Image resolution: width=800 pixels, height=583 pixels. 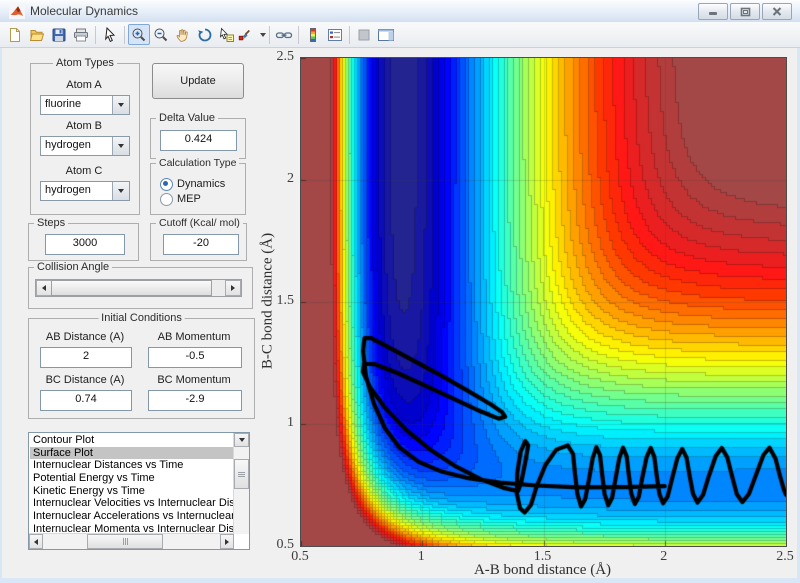 What do you see at coordinates (68, 145) in the screenshot?
I see `atom-b-value: hydrogen` at bounding box center [68, 145].